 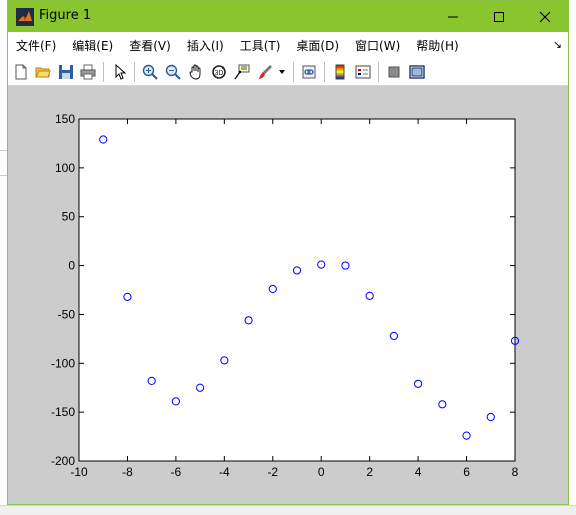 I want to click on zoom-in-button, so click(x=150, y=72).